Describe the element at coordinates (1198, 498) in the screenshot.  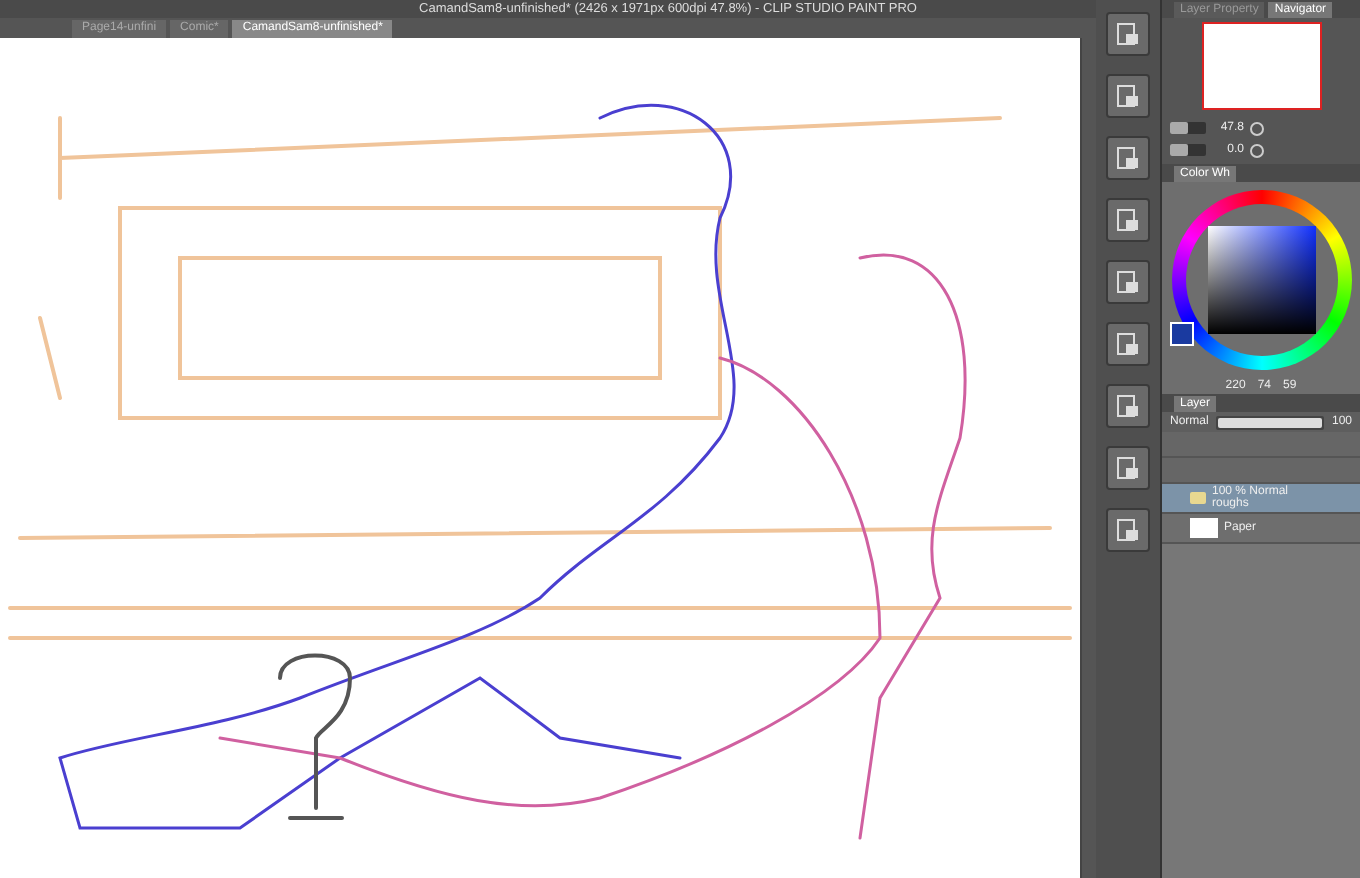
I see `folder-icon` at that location.